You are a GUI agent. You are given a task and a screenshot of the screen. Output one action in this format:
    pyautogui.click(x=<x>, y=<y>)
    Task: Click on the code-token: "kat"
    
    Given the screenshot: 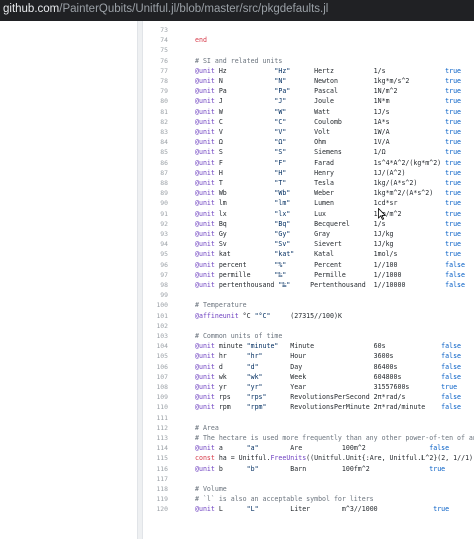 What is the action you would take?
    pyautogui.click(x=284, y=254)
    